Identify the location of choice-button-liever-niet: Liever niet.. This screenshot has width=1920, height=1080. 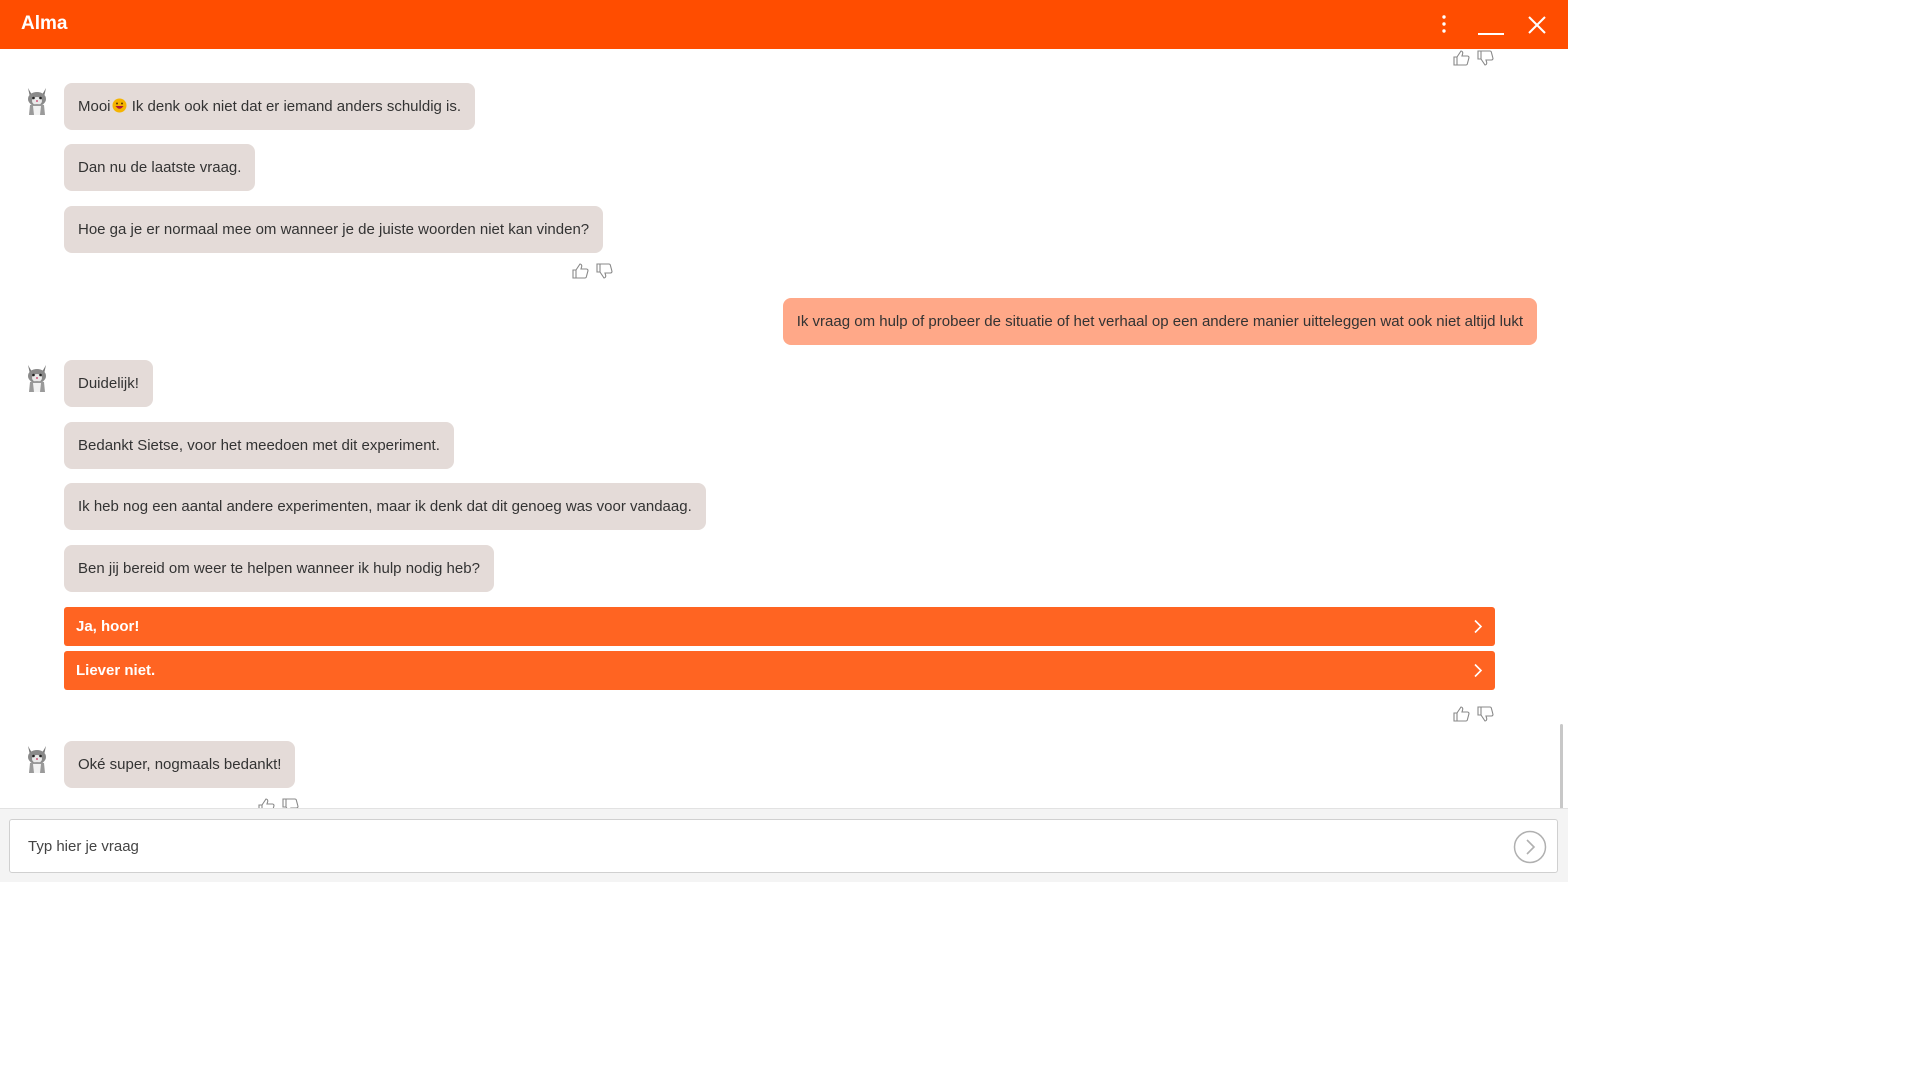
(779, 670).